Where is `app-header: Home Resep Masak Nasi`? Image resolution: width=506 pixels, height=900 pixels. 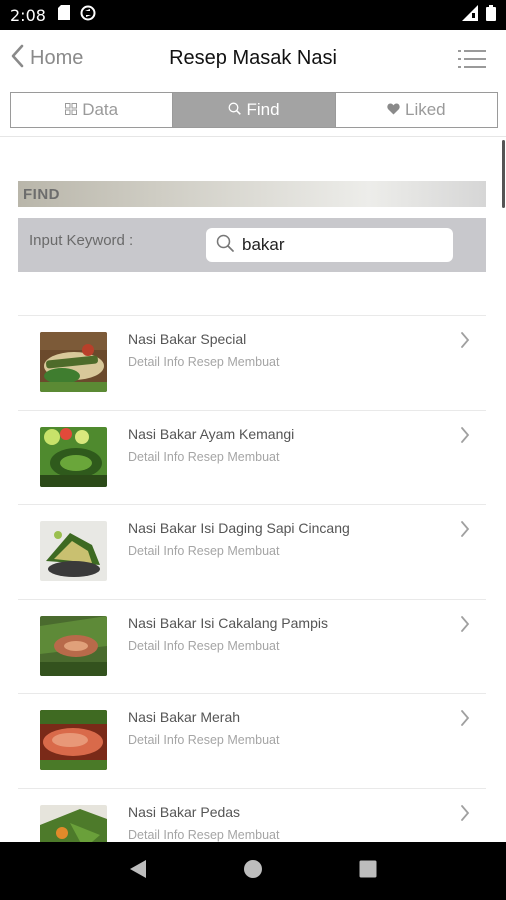
app-header: Home Resep Masak Nasi is located at coordinates (253, 58).